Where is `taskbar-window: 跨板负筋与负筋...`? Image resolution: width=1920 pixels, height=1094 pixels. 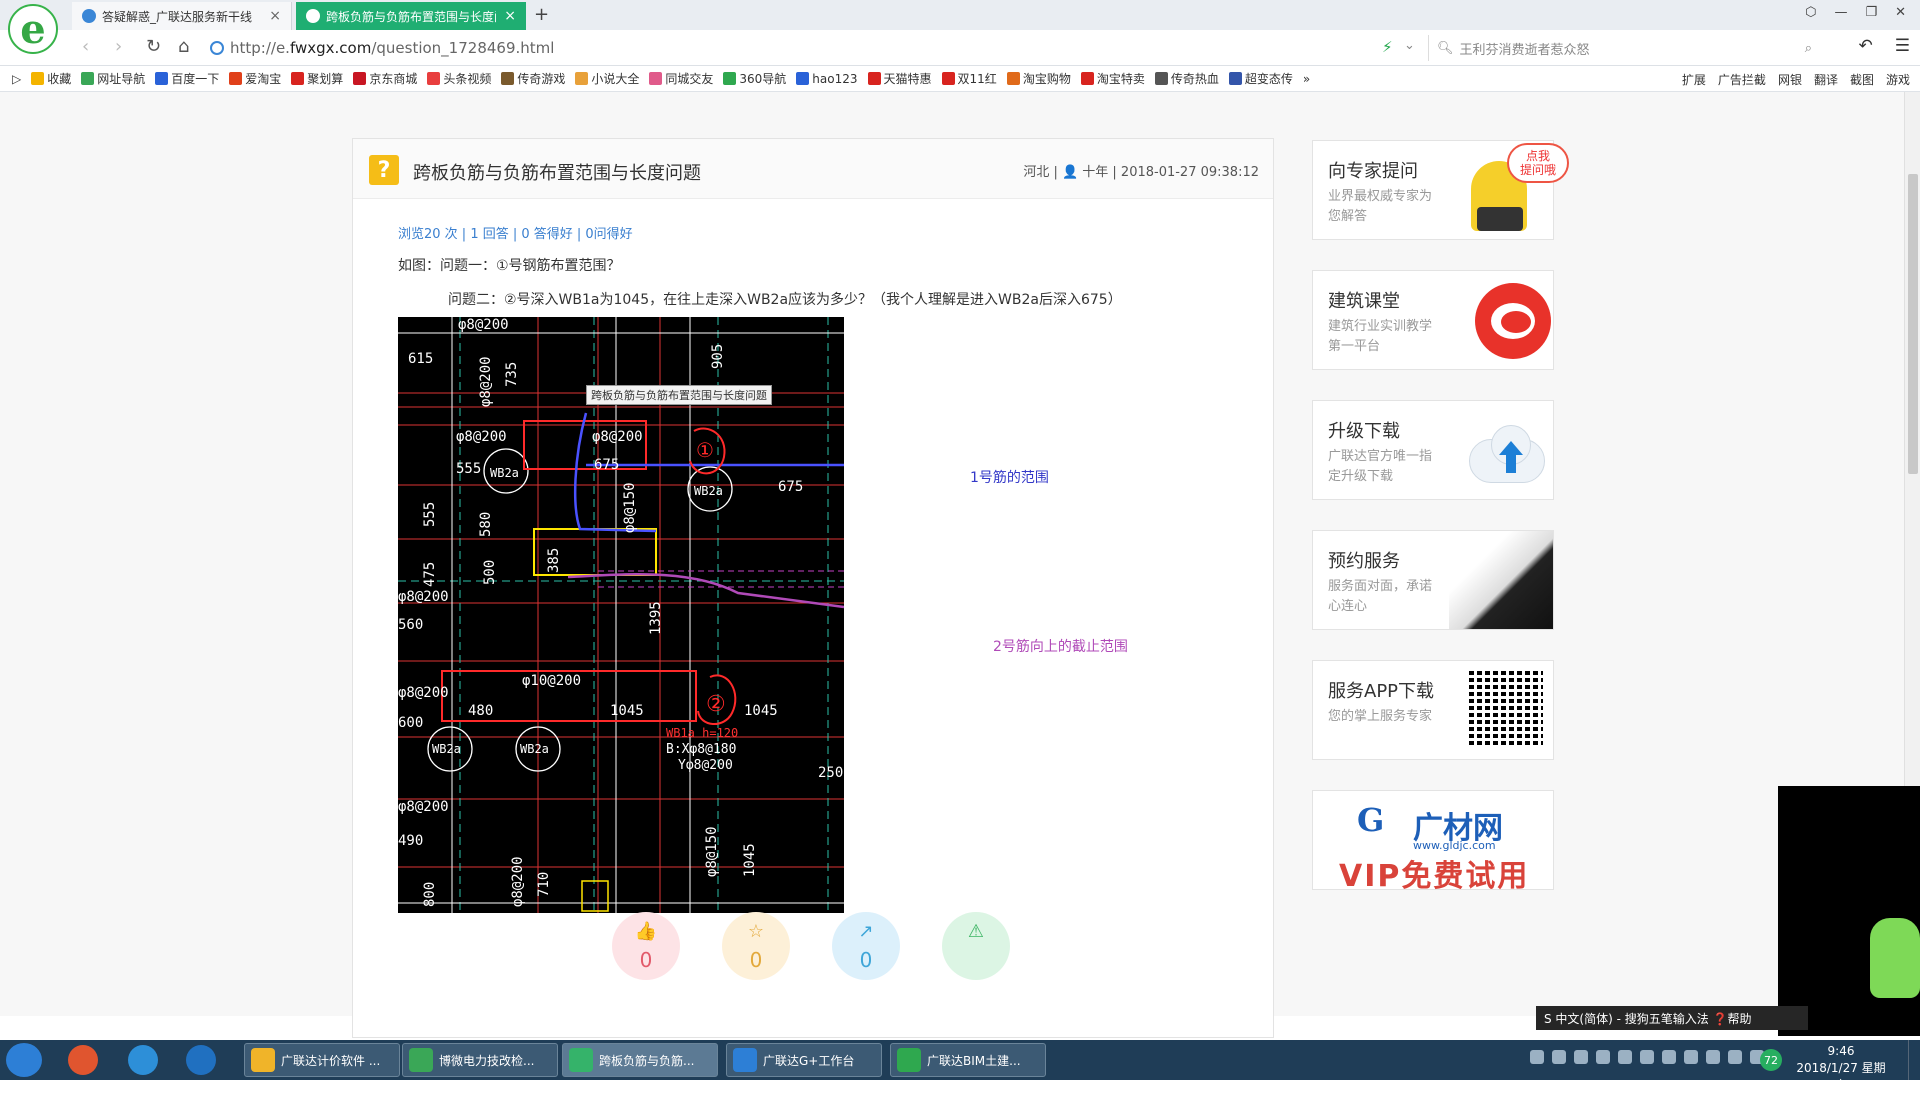
taskbar-window: 跨板负筋与负筋... is located at coordinates (640, 1060).